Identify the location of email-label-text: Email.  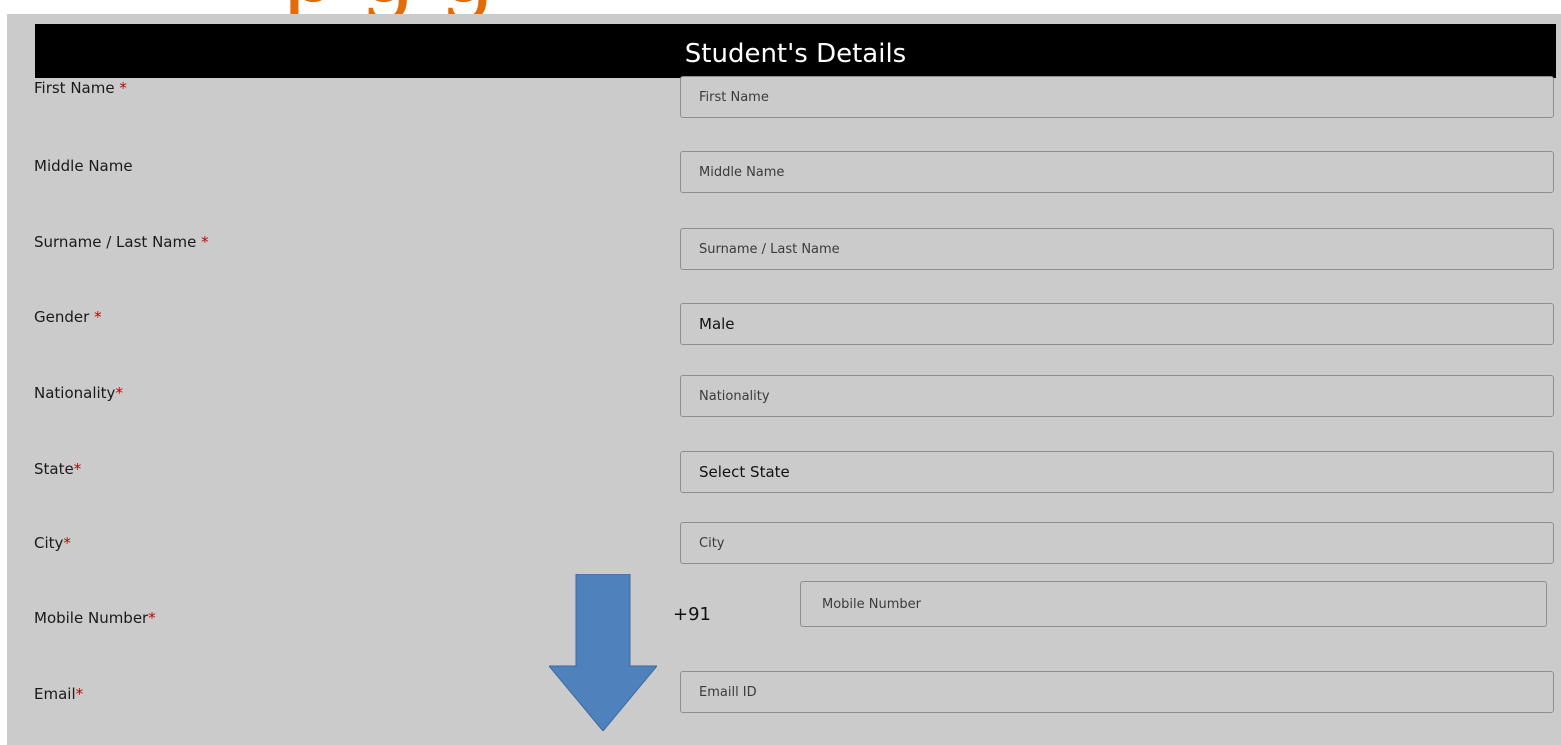
(55, 694).